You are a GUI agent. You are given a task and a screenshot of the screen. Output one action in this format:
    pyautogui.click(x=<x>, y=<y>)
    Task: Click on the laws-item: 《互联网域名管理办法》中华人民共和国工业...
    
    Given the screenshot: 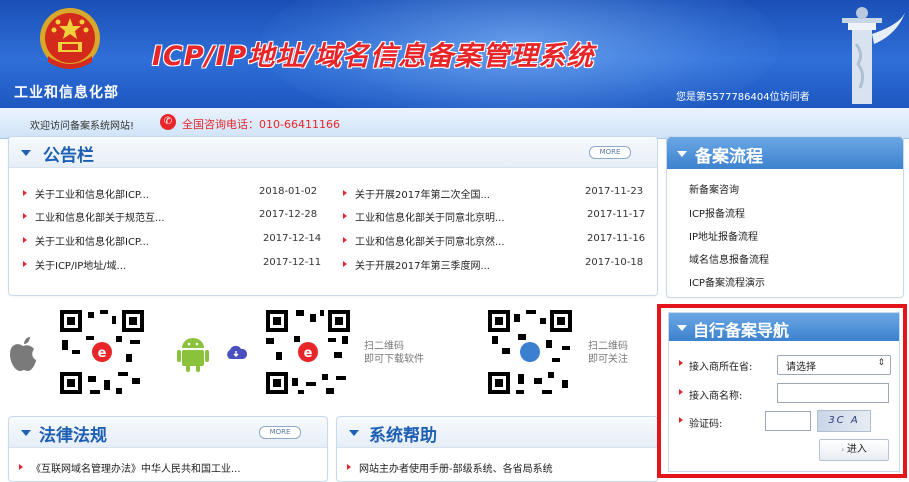 What is the action you would take?
    pyautogui.click(x=169, y=469)
    